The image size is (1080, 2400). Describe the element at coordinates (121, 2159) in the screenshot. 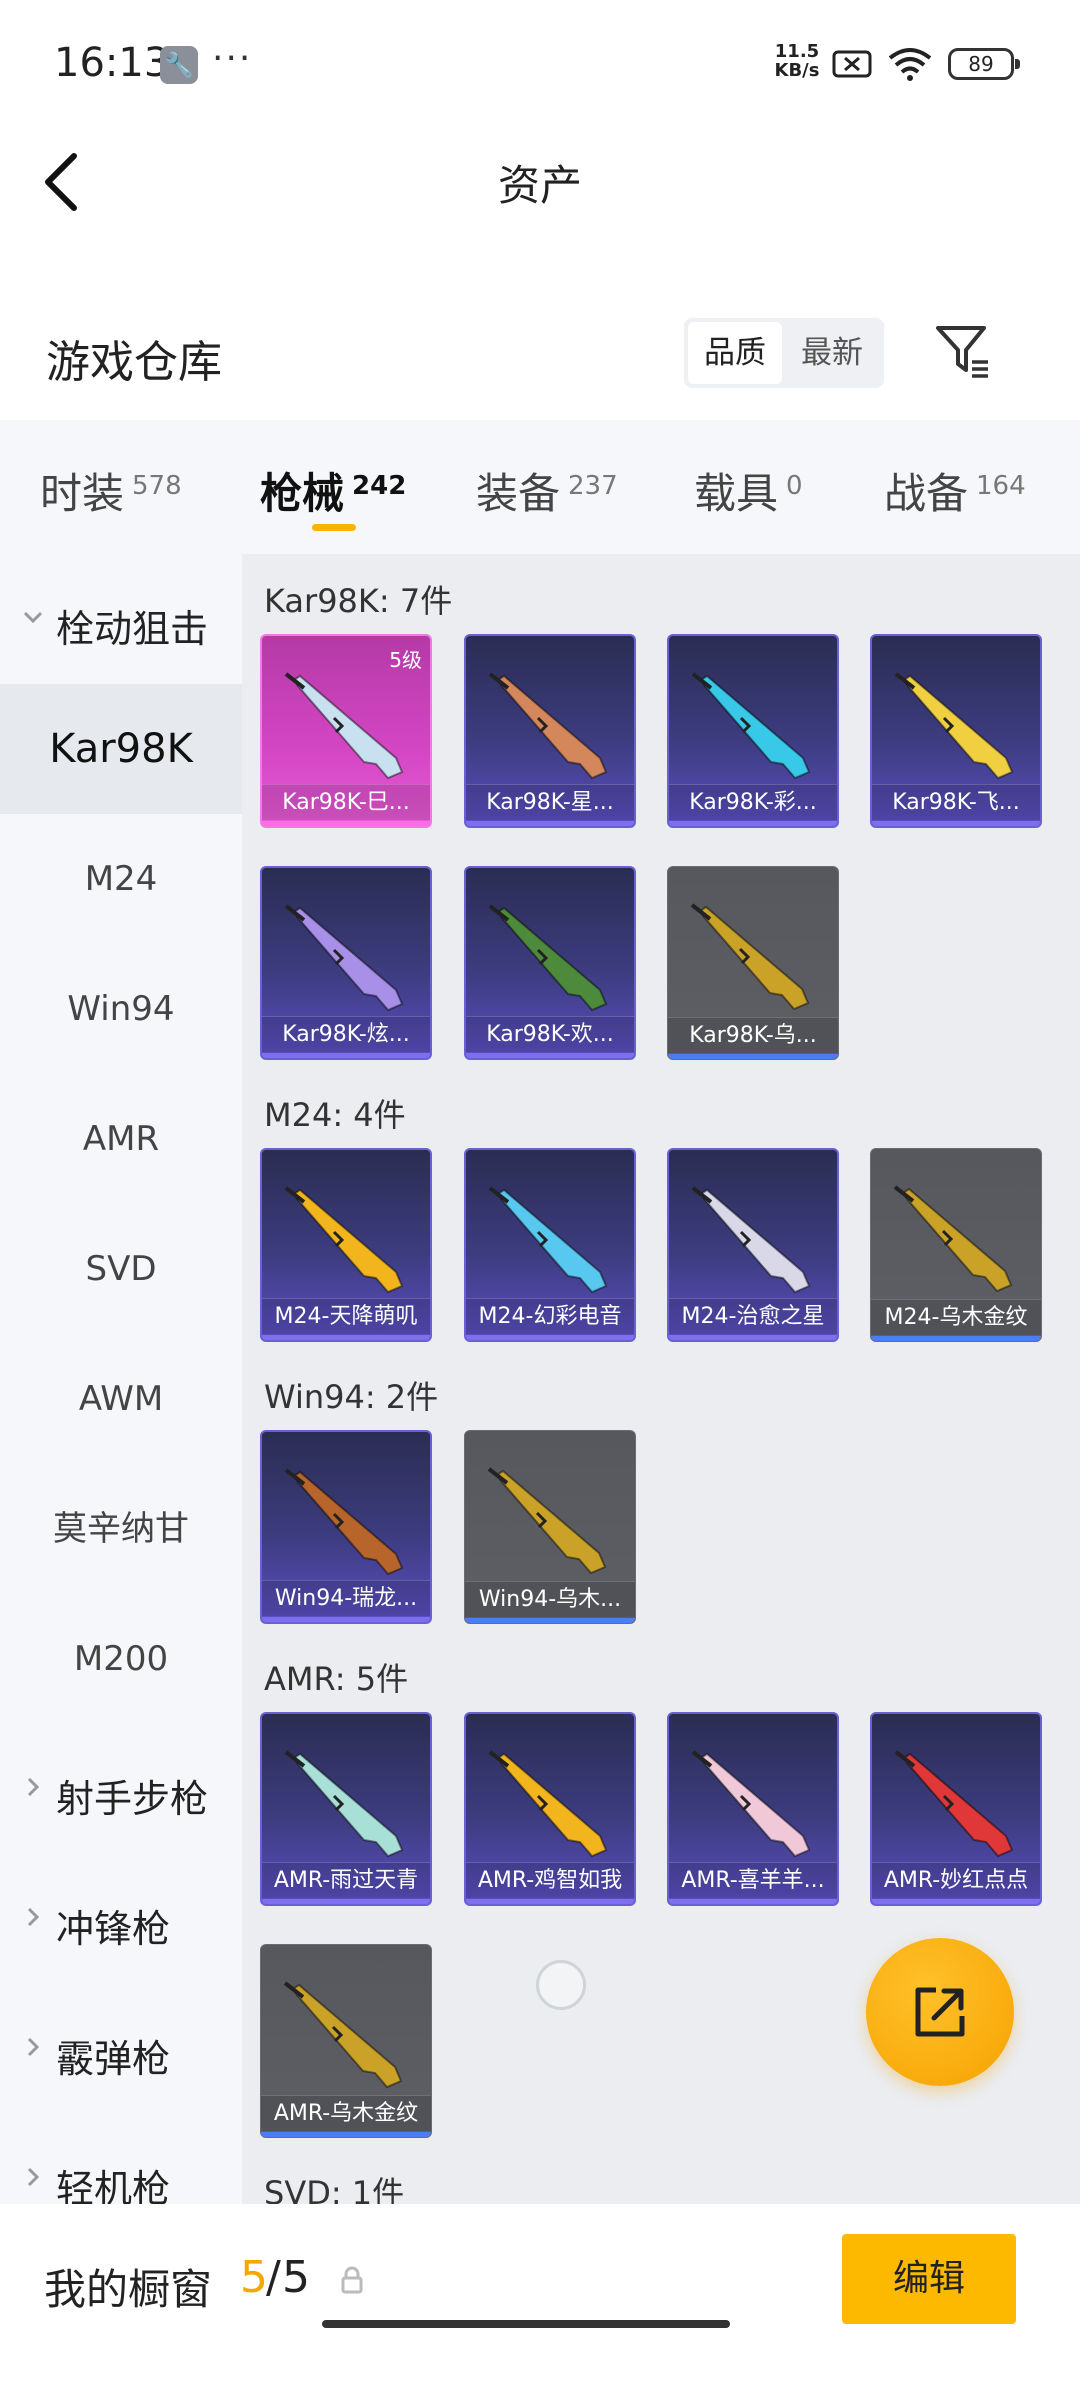

I see `sidebar-group-lmg: 轻机枪` at that location.